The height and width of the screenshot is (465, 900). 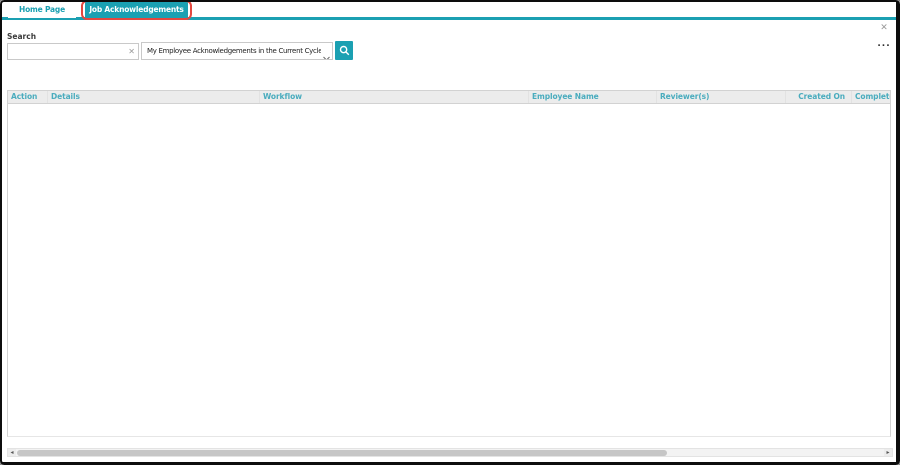 I want to click on search-input, so click(x=66, y=51).